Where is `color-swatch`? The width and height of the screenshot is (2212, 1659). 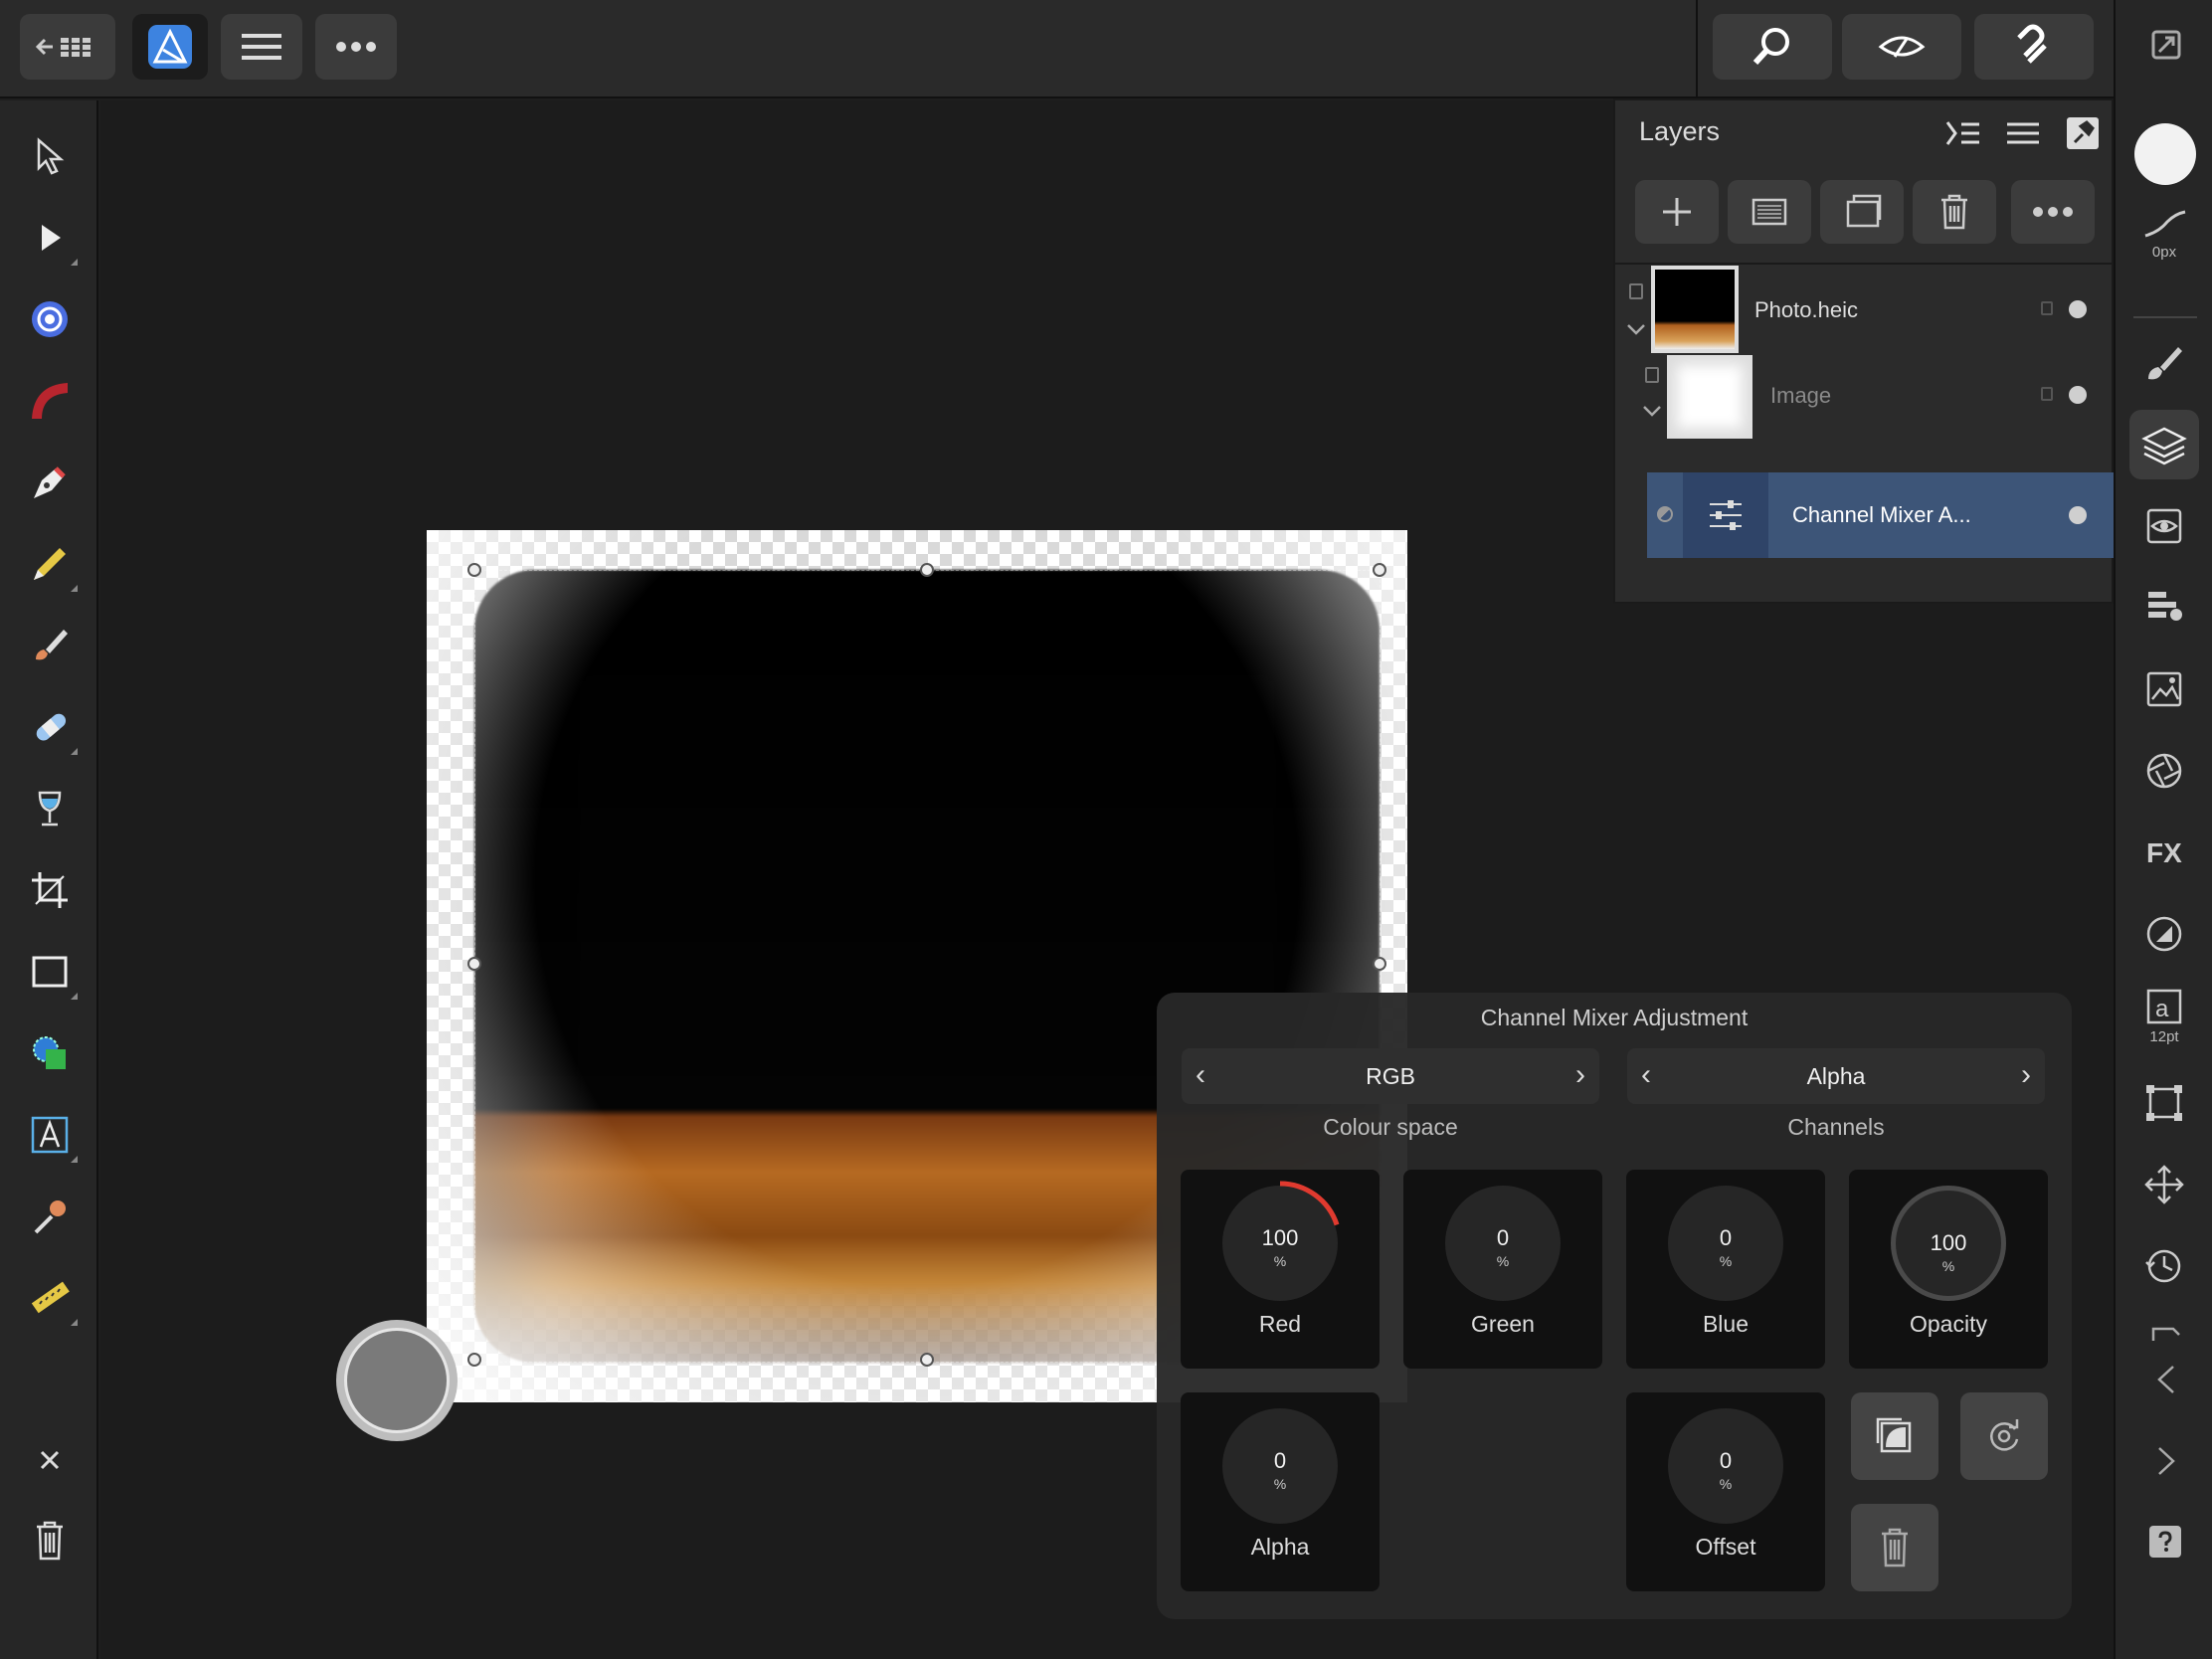 color-swatch is located at coordinates (2165, 154).